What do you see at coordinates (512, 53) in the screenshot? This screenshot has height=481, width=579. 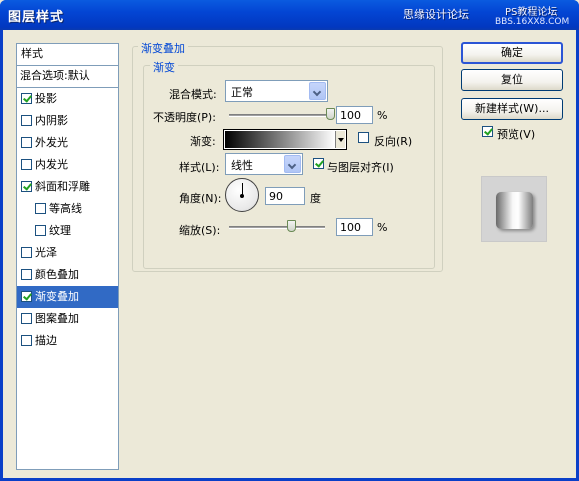 I see `ok-button: 确定` at bounding box center [512, 53].